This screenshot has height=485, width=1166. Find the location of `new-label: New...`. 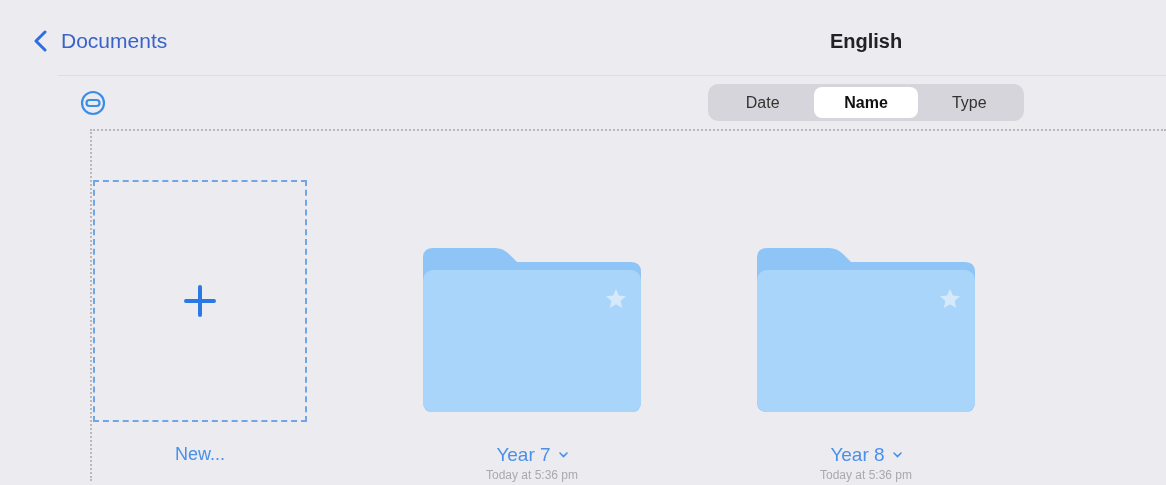

new-label: New... is located at coordinates (200, 454).